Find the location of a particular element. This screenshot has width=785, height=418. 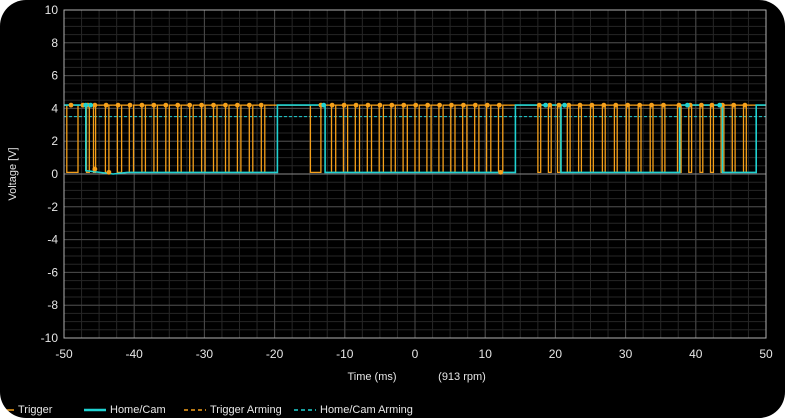

legend-item-homecam: Home/Cam is located at coordinates (125, 410).